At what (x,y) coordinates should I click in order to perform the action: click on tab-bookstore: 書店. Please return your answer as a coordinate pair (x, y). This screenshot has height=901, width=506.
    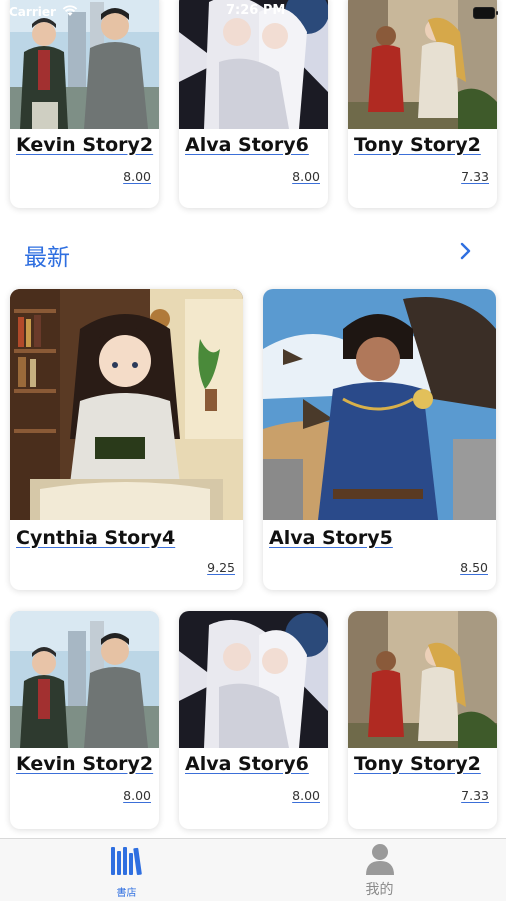
    Looking at the image, I should click on (126, 870).